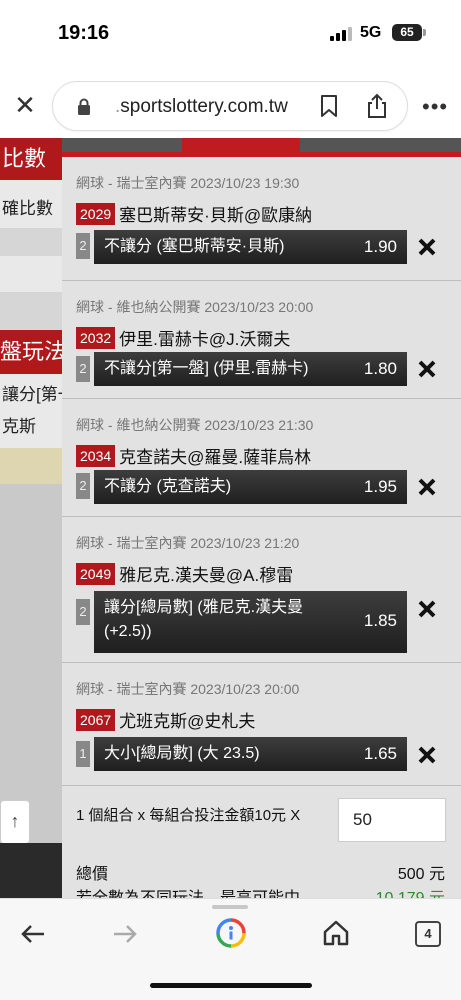 The width and height of the screenshot is (461, 1000). I want to click on selection-odds: 1.85, so click(380, 620).